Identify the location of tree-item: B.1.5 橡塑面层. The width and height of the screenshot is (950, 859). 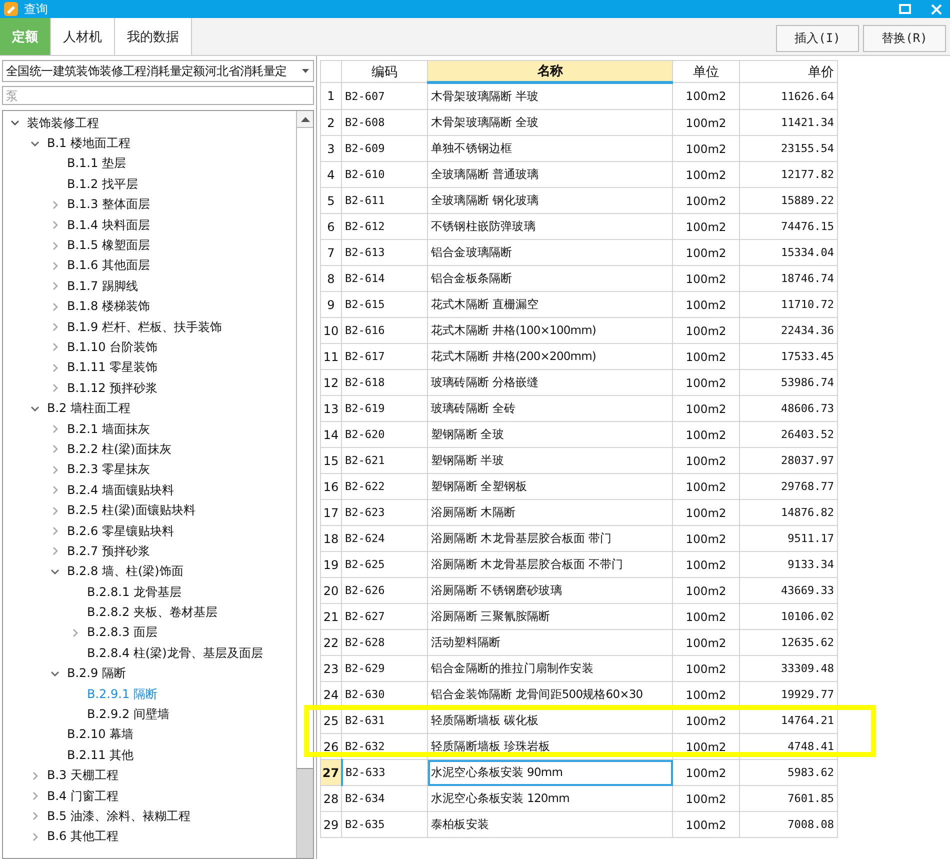
(108, 245).